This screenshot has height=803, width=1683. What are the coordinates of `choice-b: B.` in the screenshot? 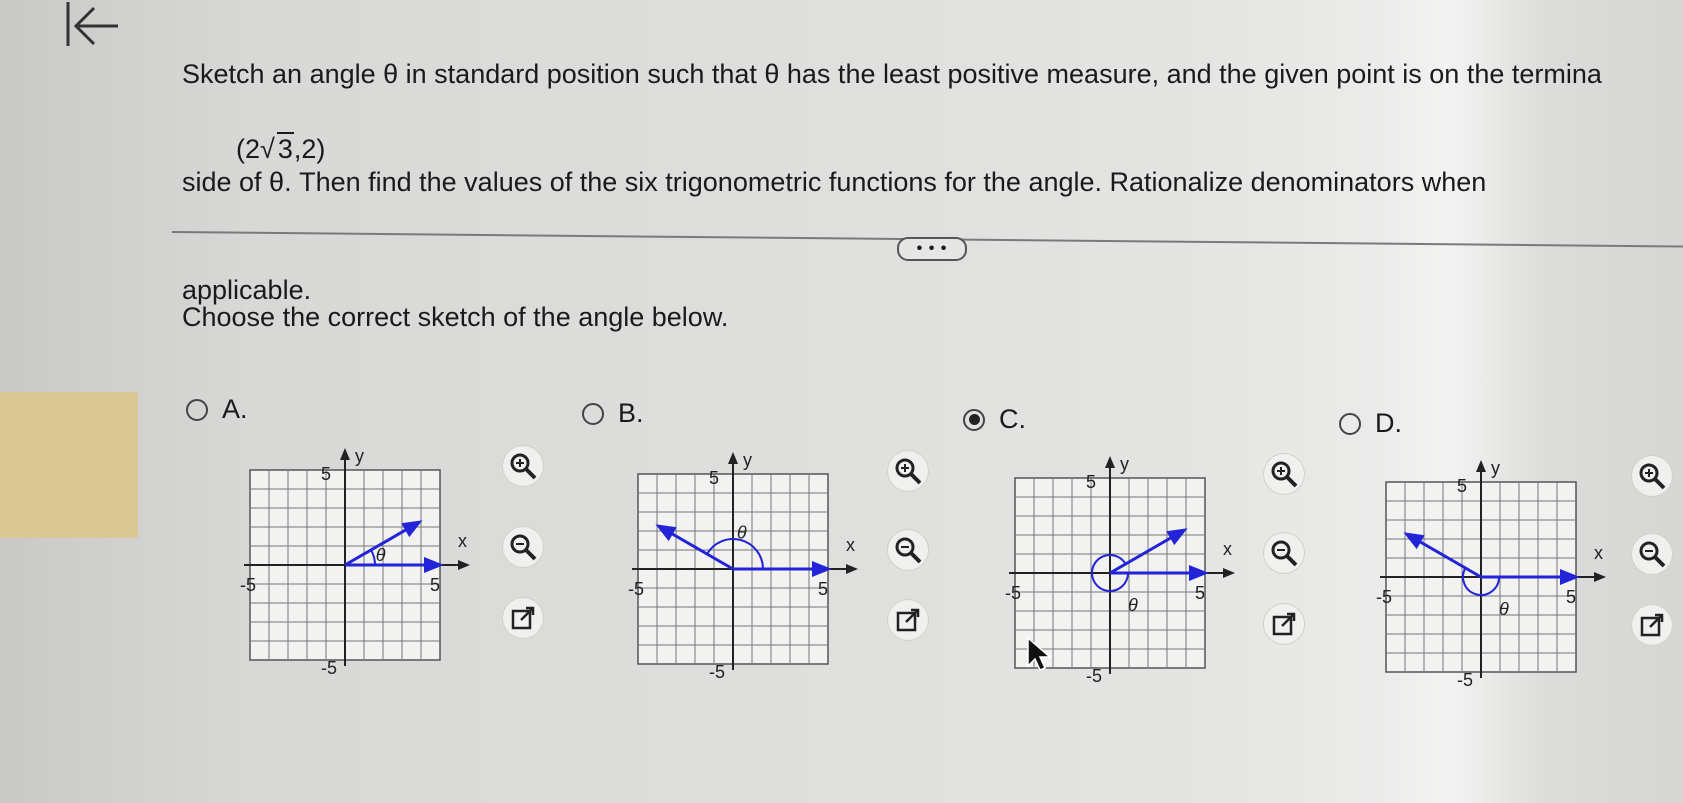 It's located at (613, 413).